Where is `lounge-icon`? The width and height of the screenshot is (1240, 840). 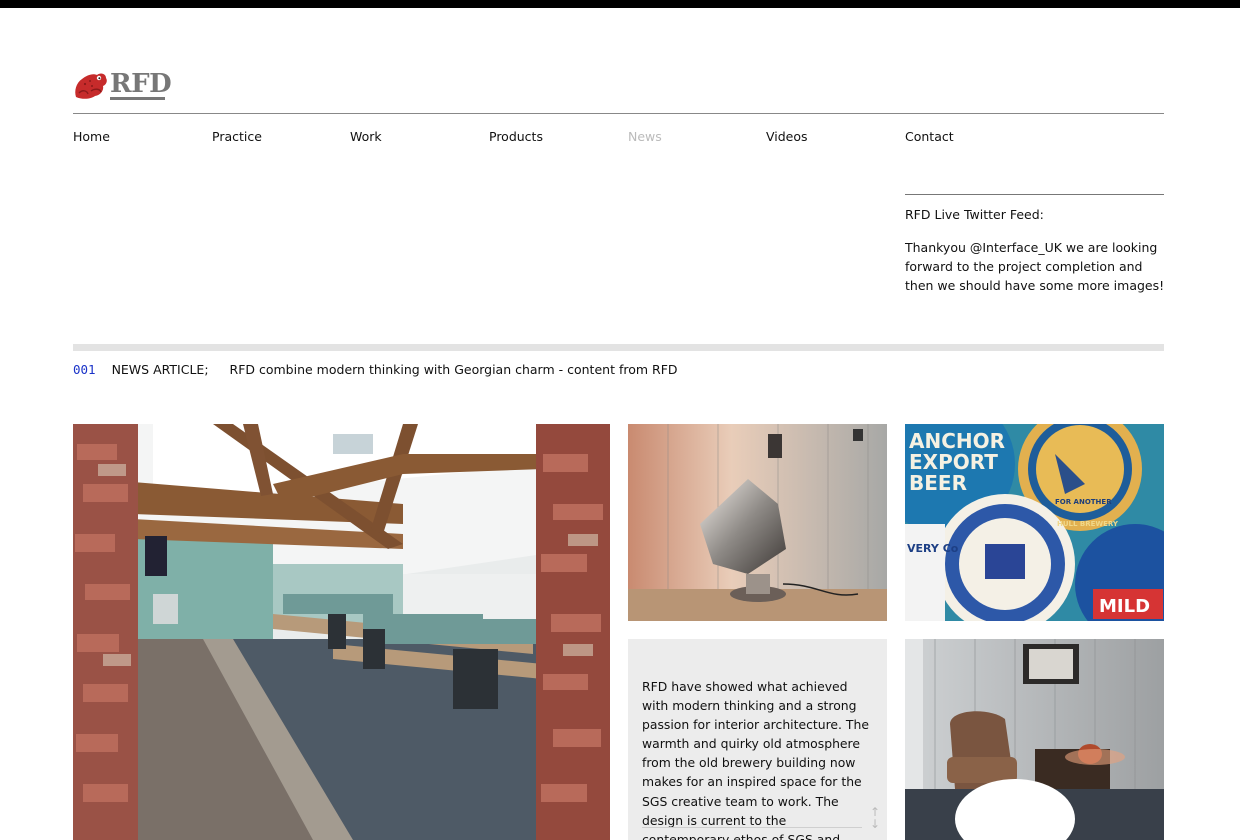 lounge-icon is located at coordinates (1034, 739).